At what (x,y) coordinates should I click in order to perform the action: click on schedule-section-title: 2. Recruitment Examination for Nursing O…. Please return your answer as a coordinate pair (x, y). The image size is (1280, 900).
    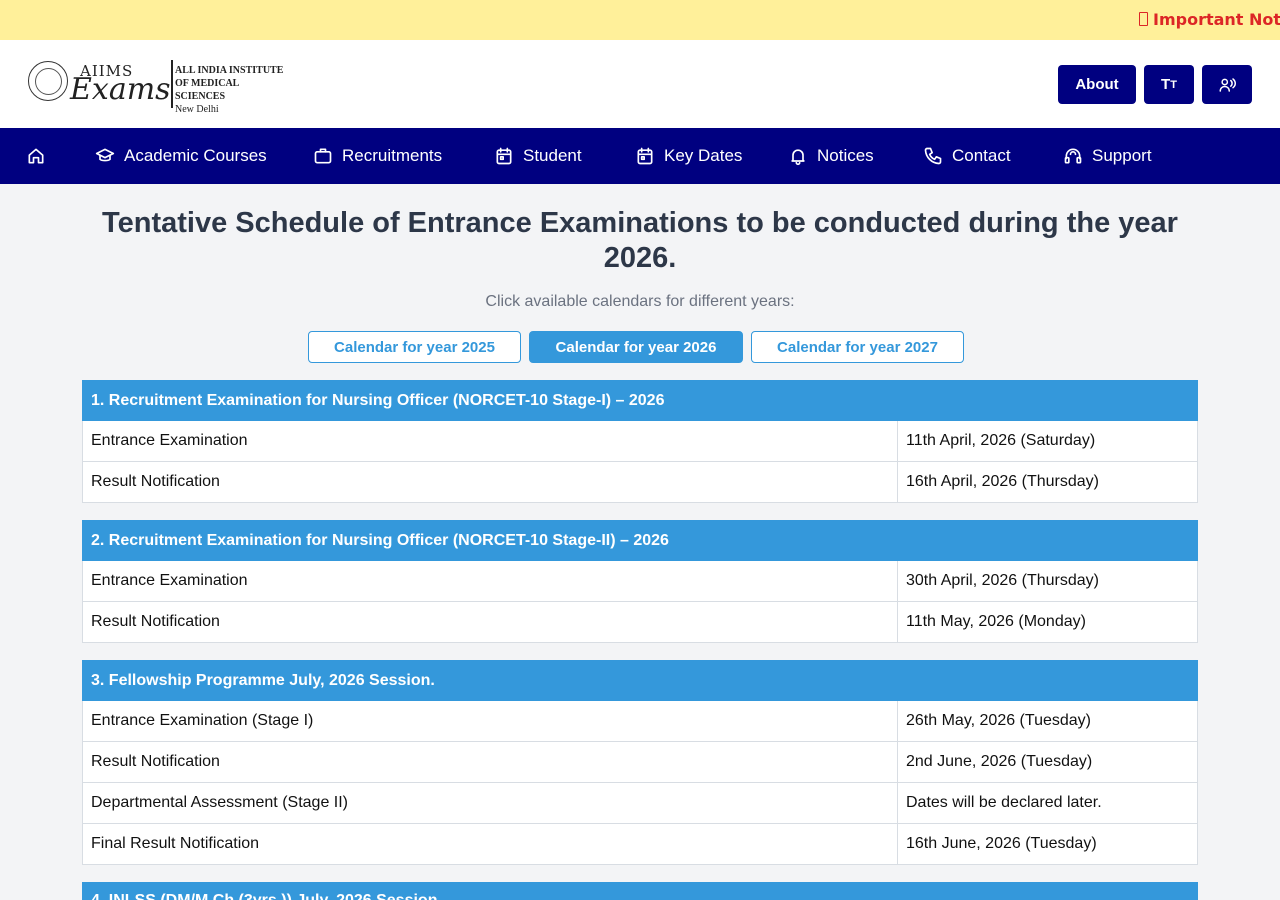
    Looking at the image, I should click on (640, 540).